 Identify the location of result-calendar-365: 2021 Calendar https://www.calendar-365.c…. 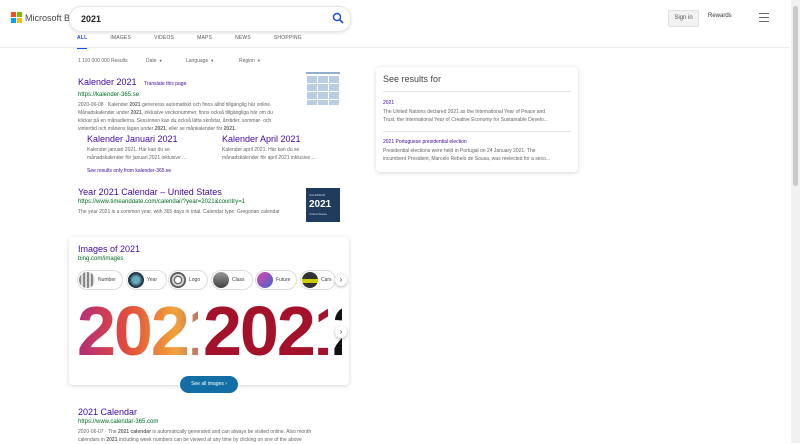
(213, 425).